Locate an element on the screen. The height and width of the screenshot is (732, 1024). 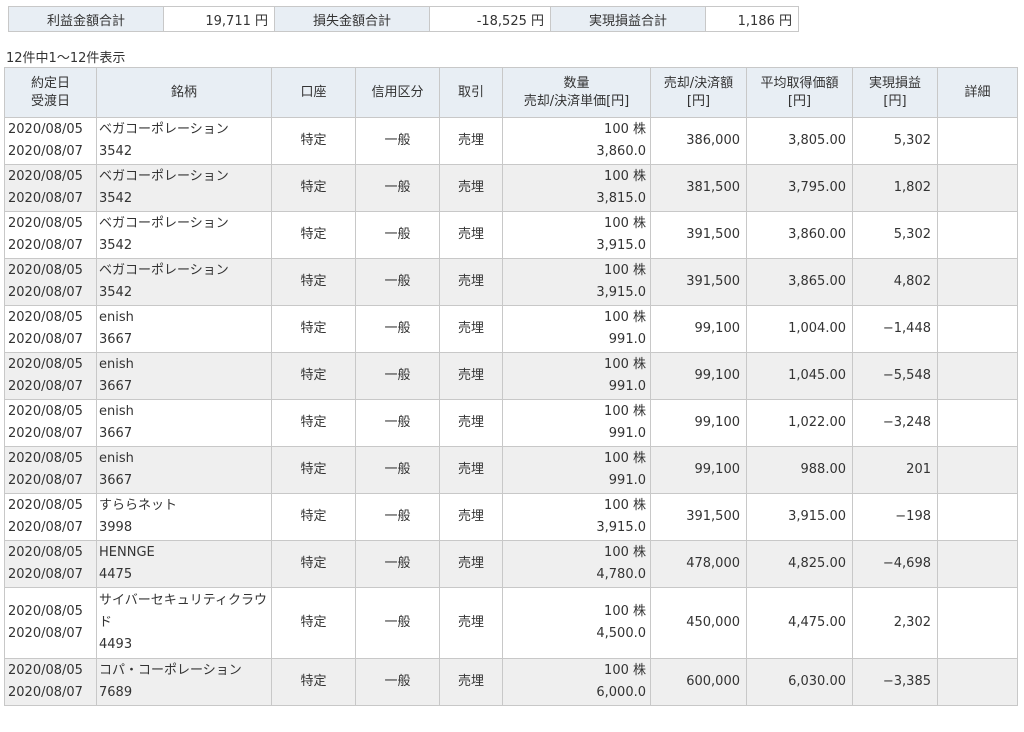
header-dates: 約定日 受渡日 is located at coordinates (50, 92).